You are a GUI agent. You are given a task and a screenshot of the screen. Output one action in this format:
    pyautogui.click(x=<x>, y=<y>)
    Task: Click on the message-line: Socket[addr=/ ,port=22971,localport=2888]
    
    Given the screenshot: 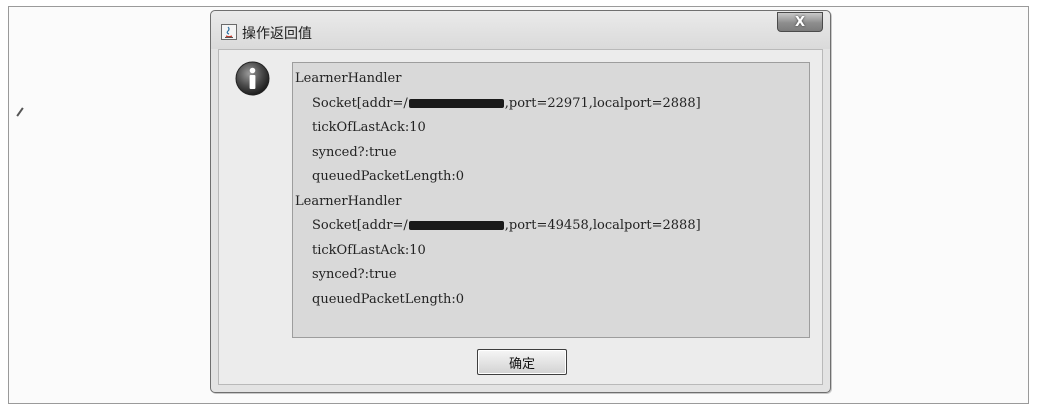 What is the action you would take?
    pyautogui.click(x=552, y=104)
    